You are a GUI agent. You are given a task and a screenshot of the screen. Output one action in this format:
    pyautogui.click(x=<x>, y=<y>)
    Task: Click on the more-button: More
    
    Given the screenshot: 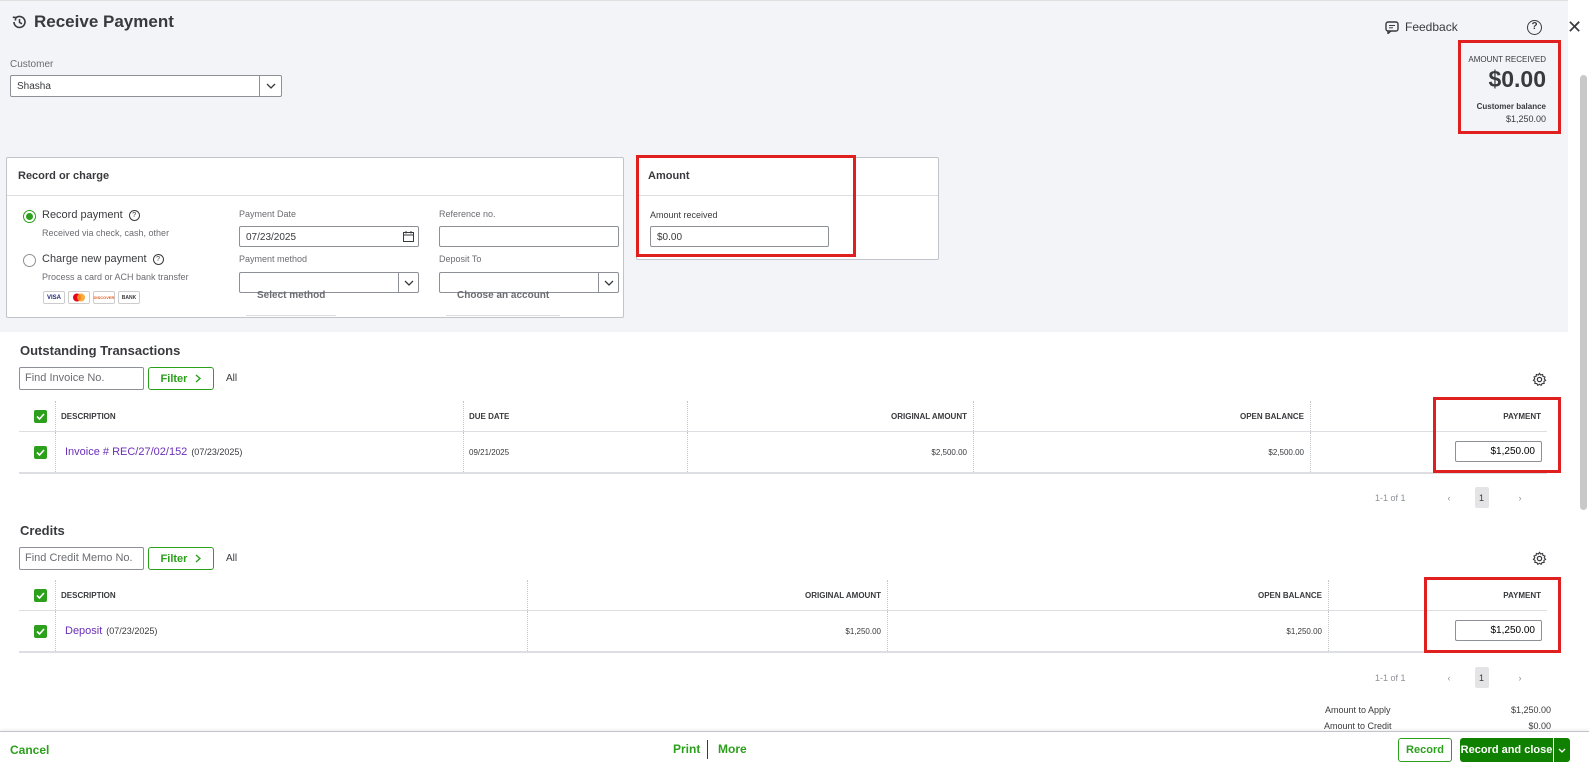 What is the action you would take?
    pyautogui.click(x=732, y=749)
    